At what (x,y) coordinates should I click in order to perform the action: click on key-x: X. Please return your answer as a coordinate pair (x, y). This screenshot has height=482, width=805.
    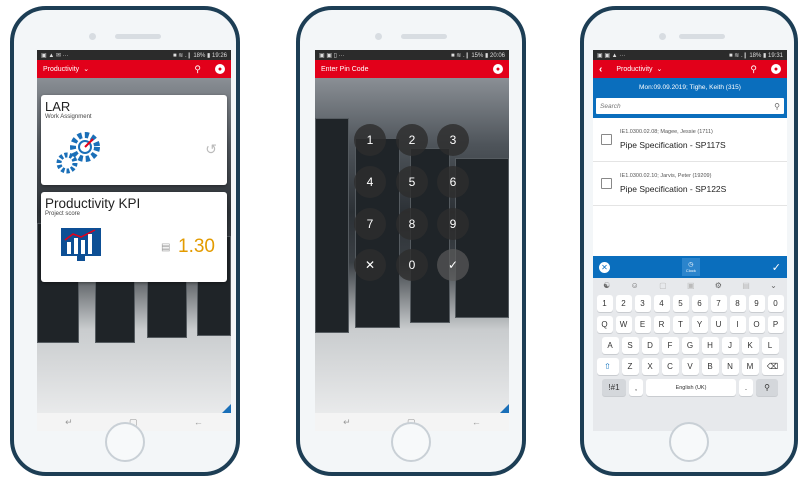
    Looking at the image, I should click on (650, 366).